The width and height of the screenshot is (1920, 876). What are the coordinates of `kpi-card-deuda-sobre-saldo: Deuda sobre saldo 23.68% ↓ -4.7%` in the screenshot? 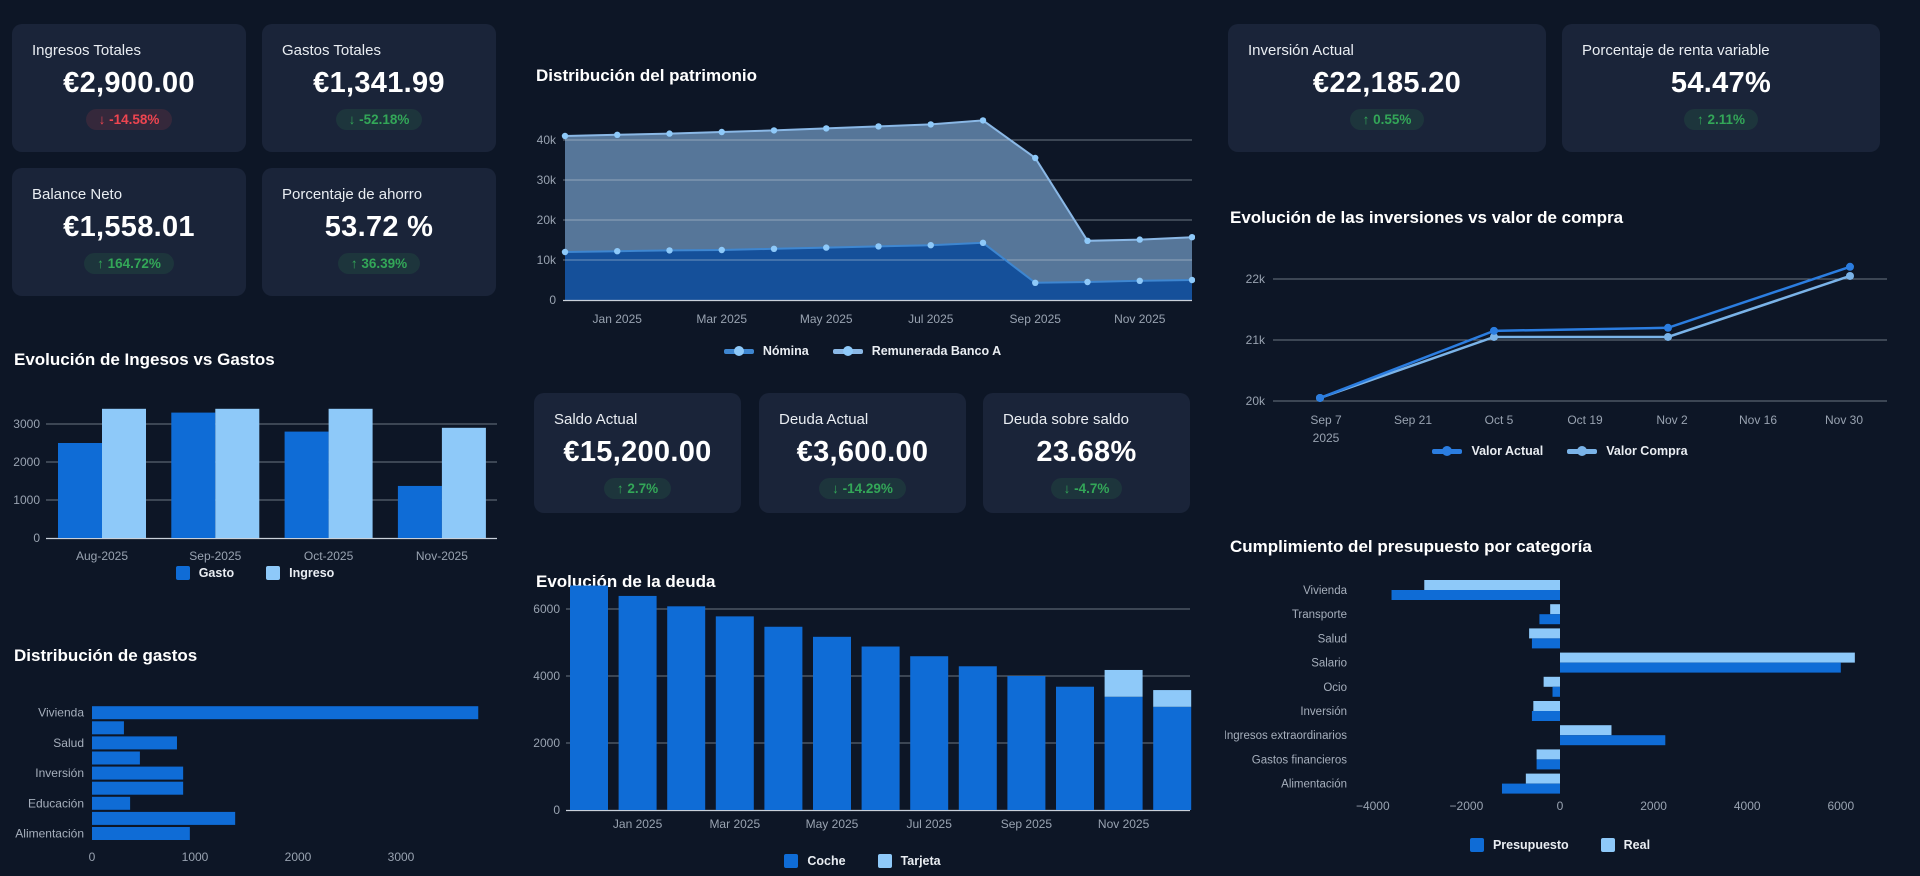 It's located at (1086, 453).